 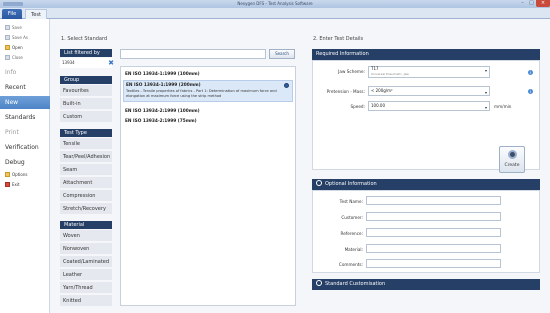 What do you see at coordinates (426, 54) in the screenshot?
I see `required-info-header: Required Information` at bounding box center [426, 54].